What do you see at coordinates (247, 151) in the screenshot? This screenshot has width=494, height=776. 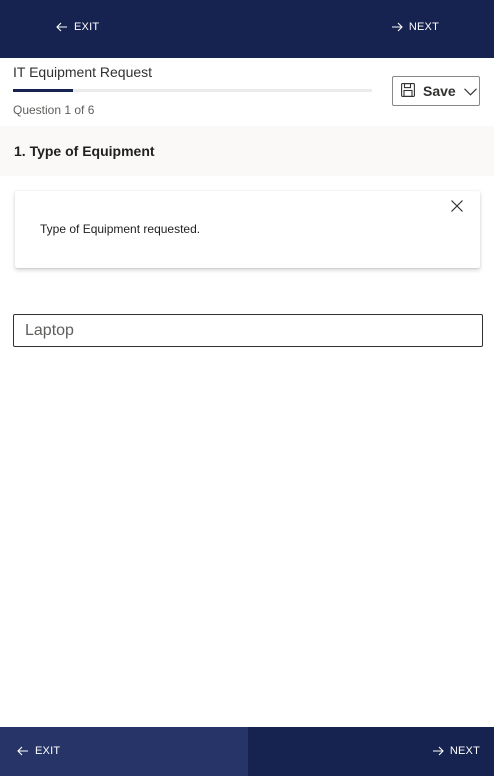 I see `question-header: 1. Type of Equipment` at bounding box center [247, 151].